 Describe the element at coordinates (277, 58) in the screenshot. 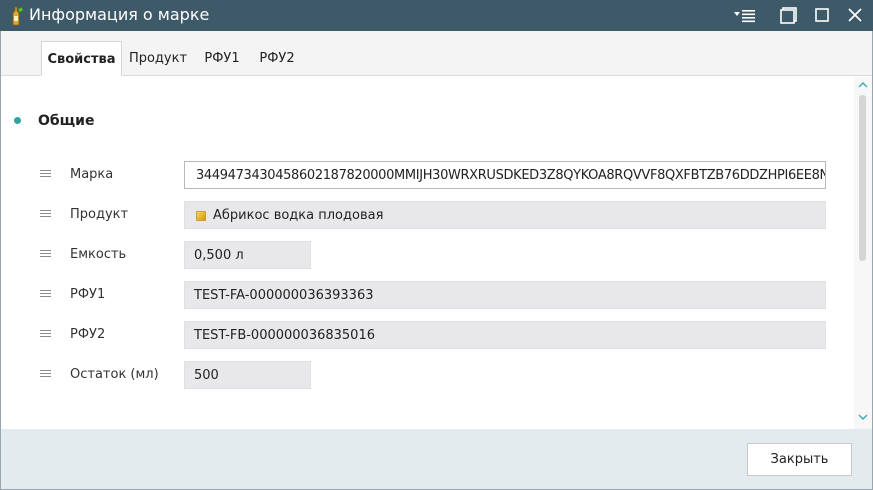

I see `tab-rfu2: РФУ2` at that location.